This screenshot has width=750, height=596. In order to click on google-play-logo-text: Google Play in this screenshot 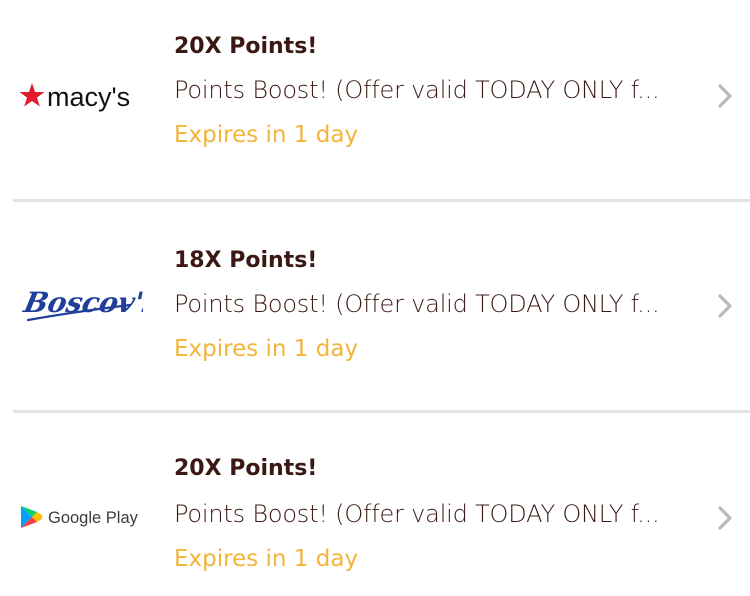, I will do `click(93, 518)`.